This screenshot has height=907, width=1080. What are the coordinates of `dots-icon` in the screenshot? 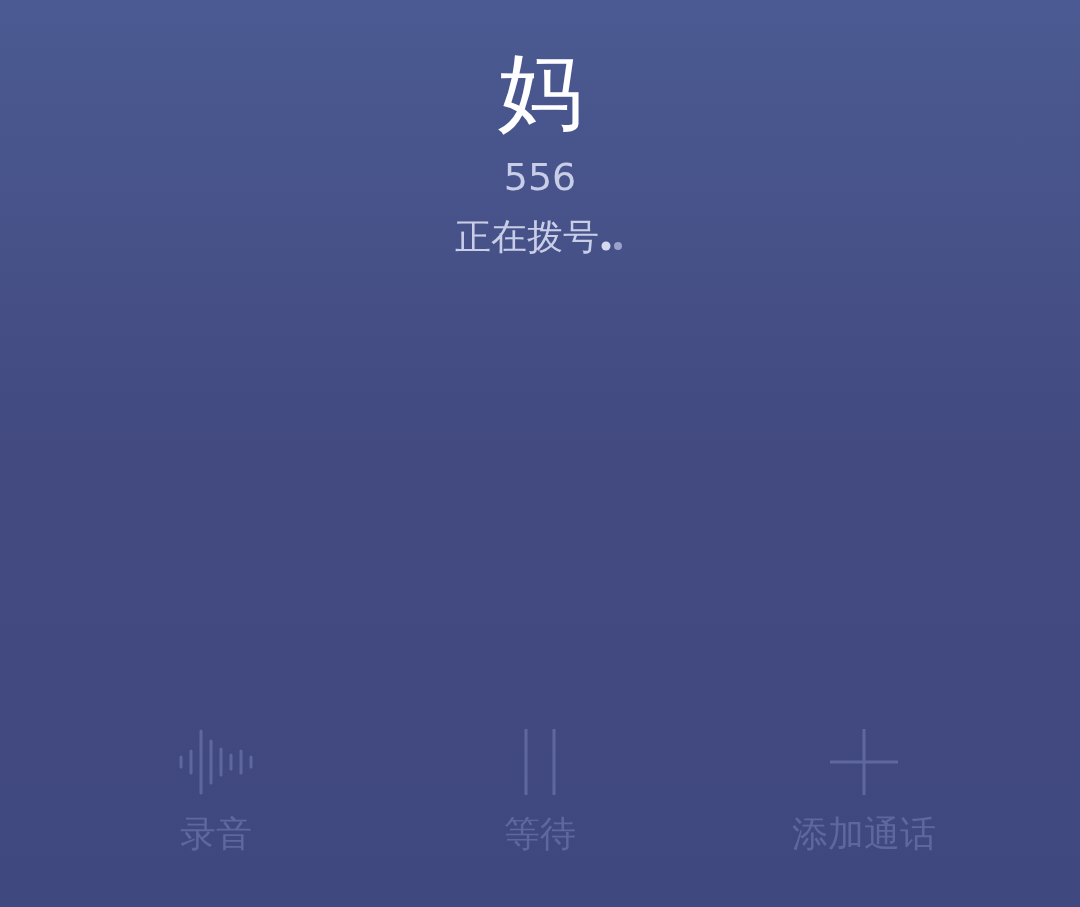 It's located at (613, 246).